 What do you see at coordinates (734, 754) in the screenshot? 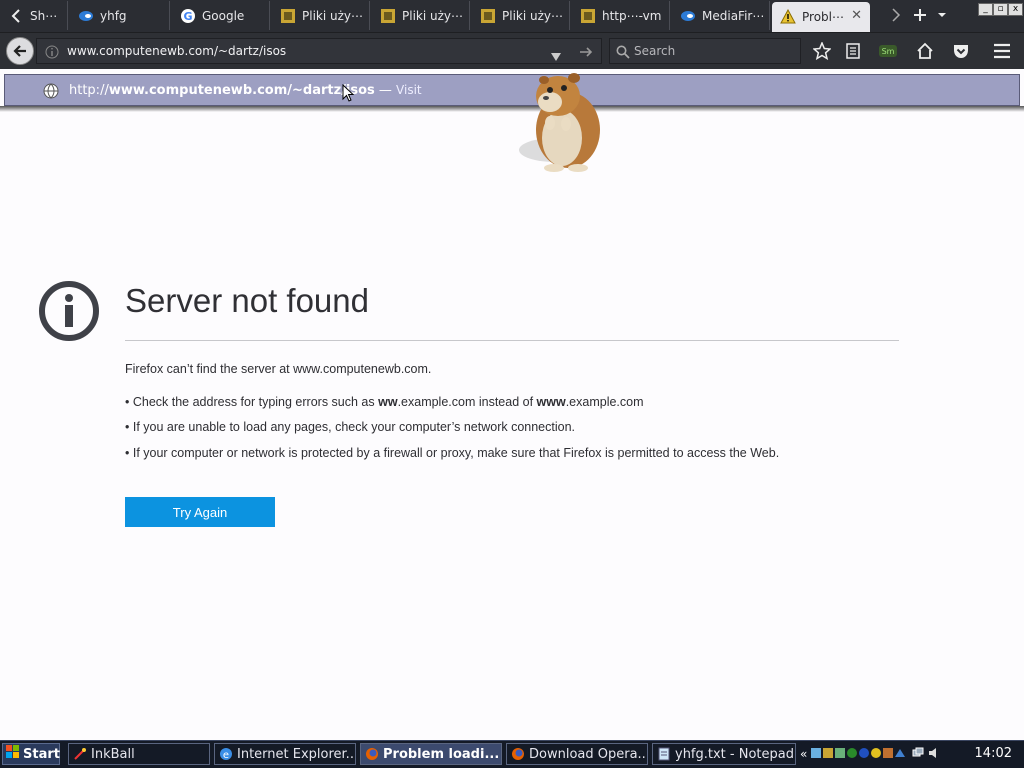
I see `task-label: yhfg.txt - Notepad` at bounding box center [734, 754].